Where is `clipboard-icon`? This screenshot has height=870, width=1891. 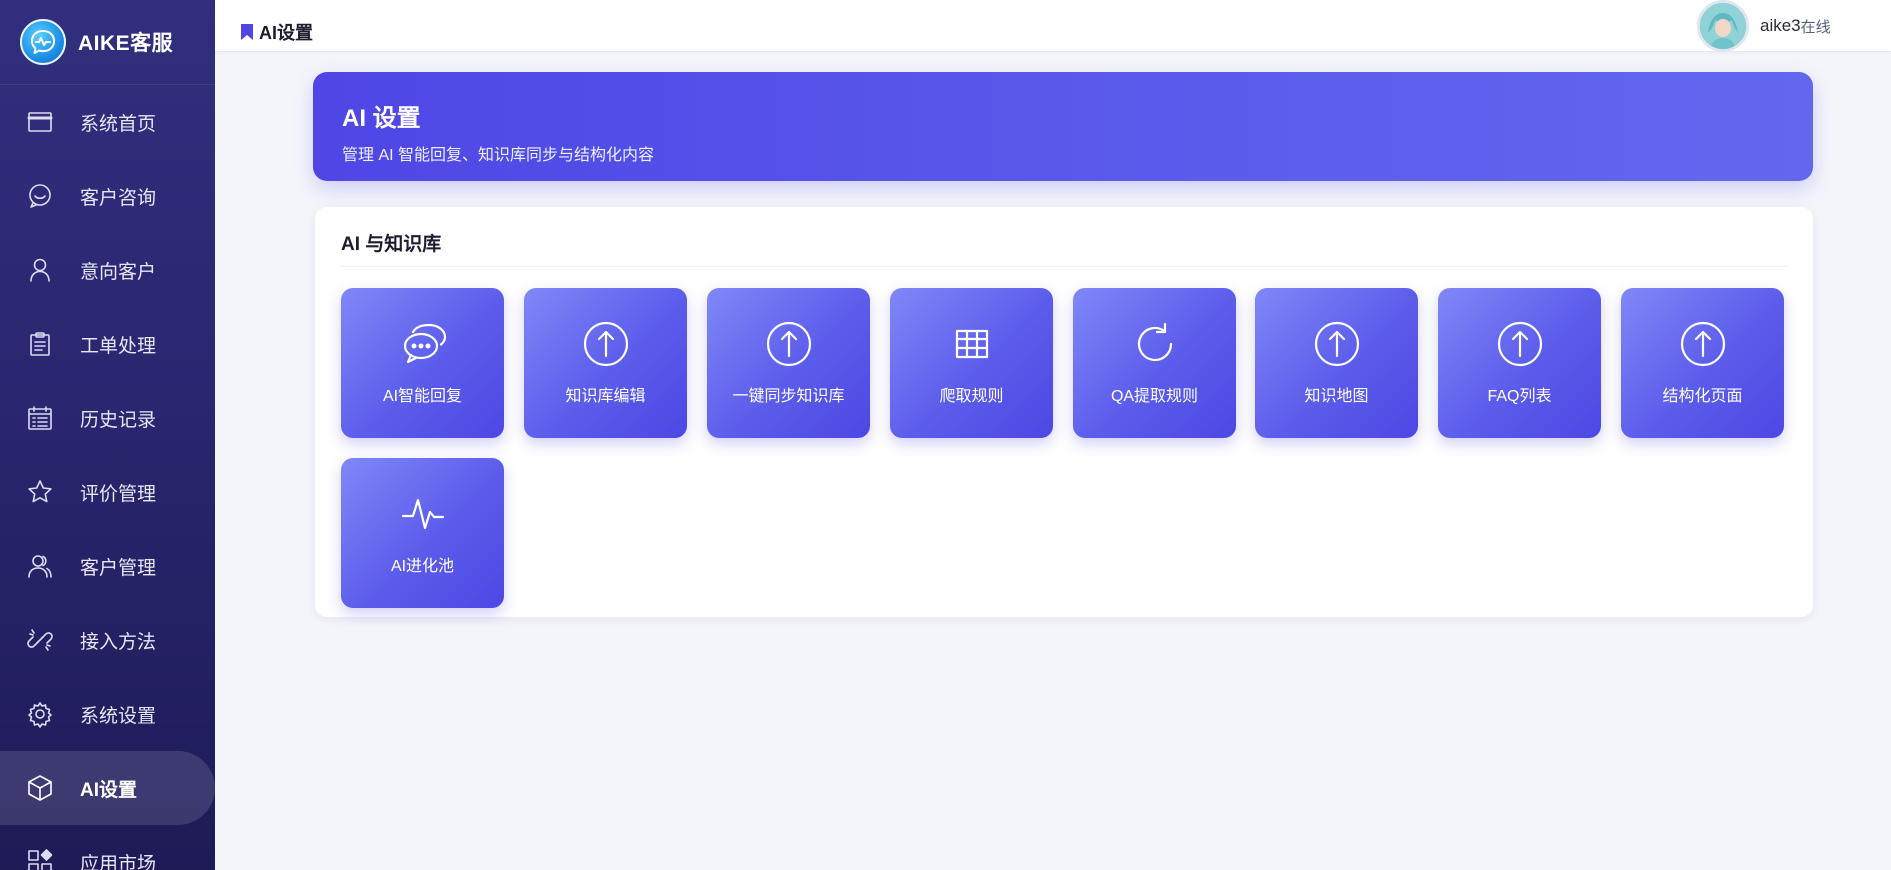
clipboard-icon is located at coordinates (40, 344).